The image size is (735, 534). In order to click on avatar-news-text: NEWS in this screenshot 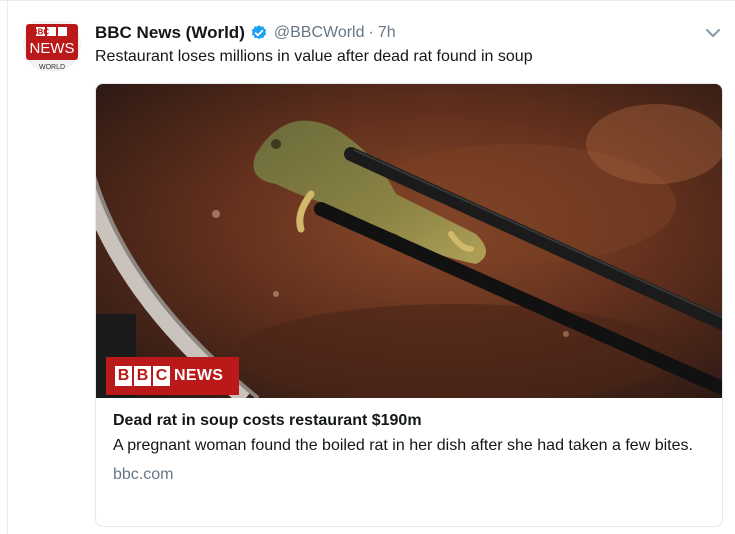, I will do `click(52, 48)`.